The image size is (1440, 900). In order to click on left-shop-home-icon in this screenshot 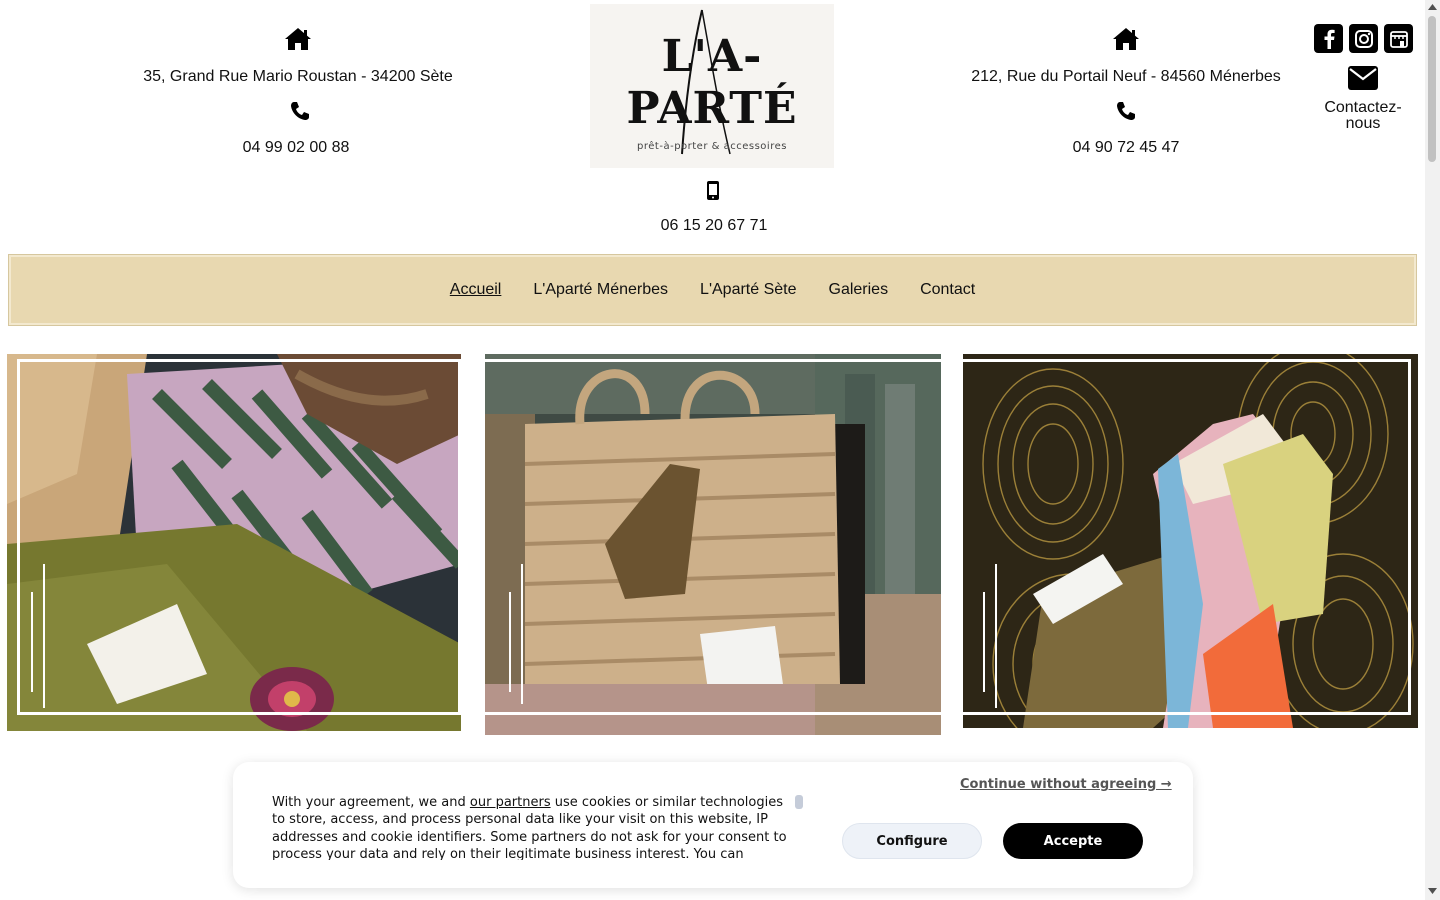, I will do `click(298, 39)`.